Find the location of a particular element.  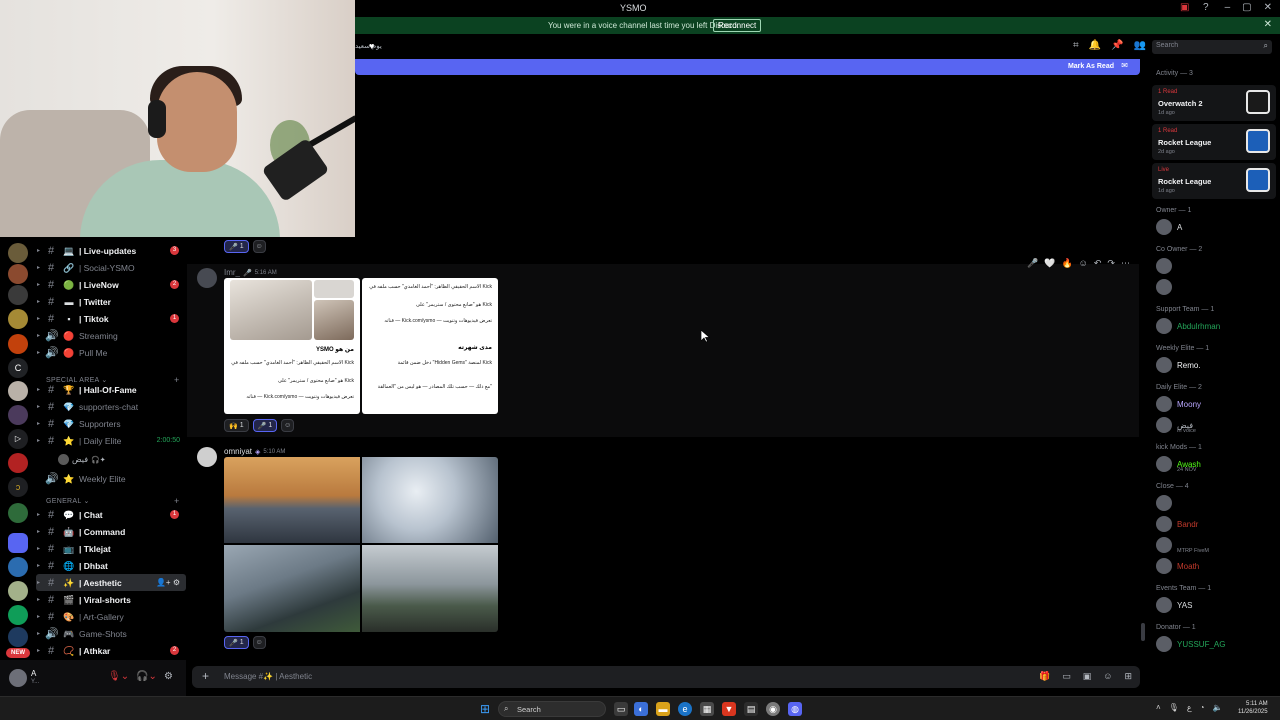

sticker-icon: ▣ is located at coordinates (1087, 676).